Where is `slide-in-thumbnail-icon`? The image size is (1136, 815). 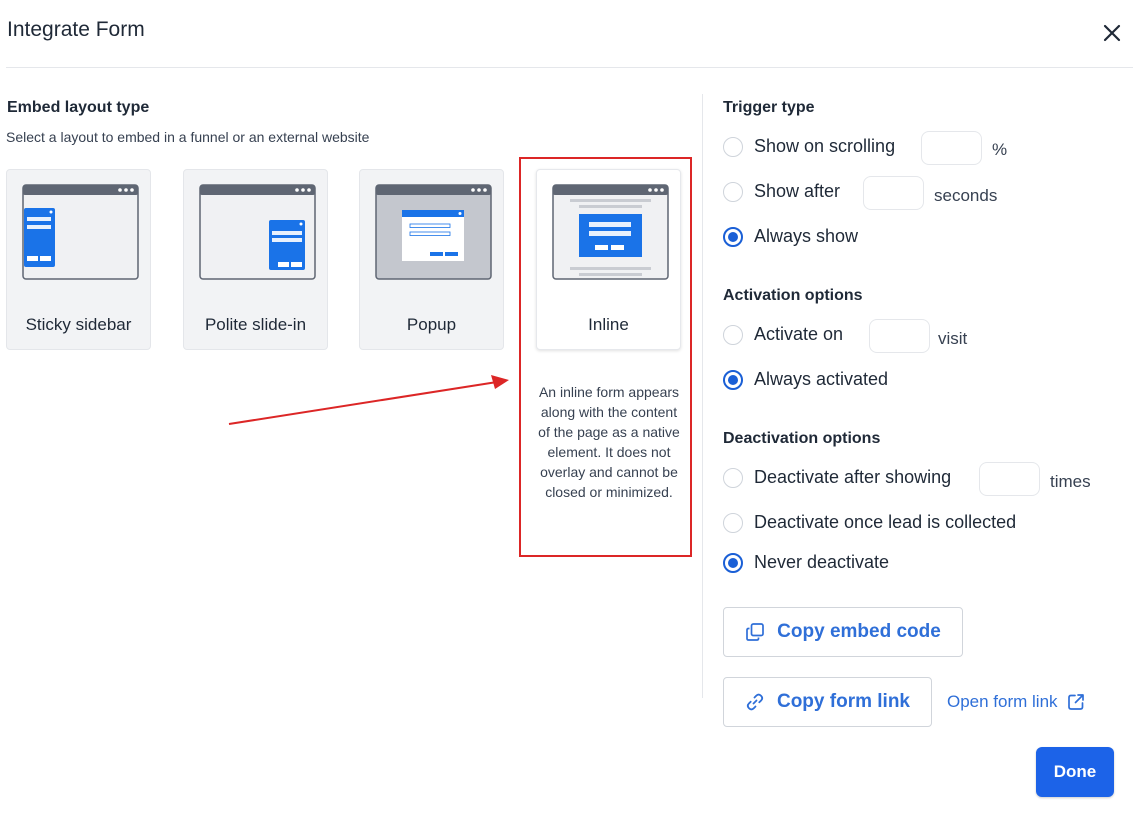 slide-in-thumbnail-icon is located at coordinates (257, 232).